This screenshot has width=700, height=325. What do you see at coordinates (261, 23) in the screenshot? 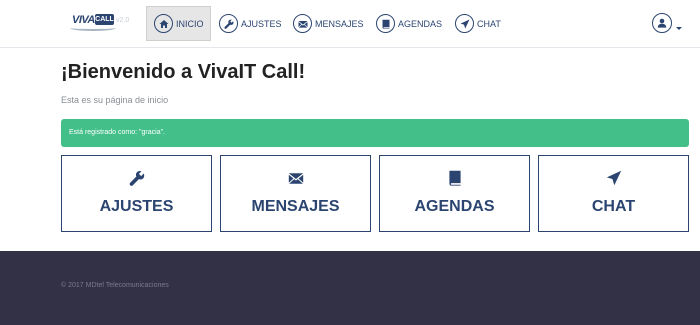
I see `nav-ajustes-label: AJUSTES` at bounding box center [261, 23].